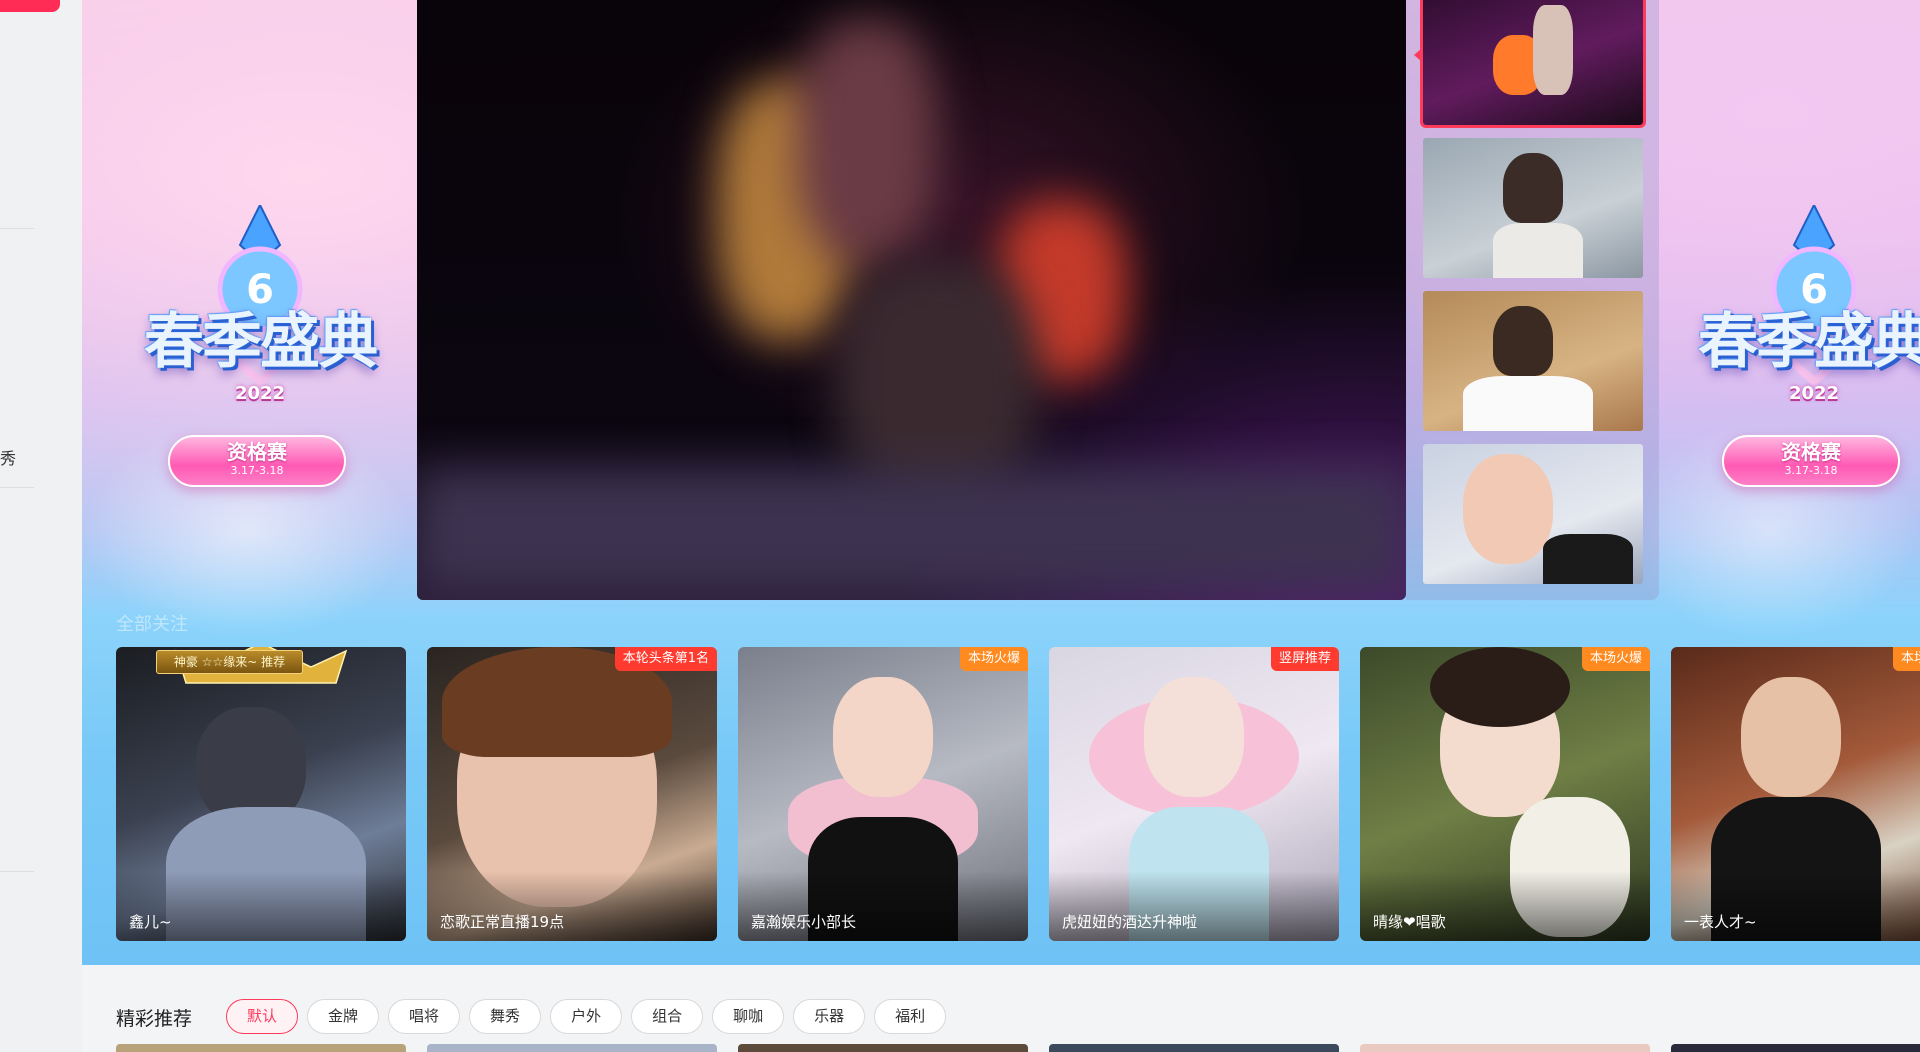  I want to click on section-title: 精彩推荐, so click(154, 1019).